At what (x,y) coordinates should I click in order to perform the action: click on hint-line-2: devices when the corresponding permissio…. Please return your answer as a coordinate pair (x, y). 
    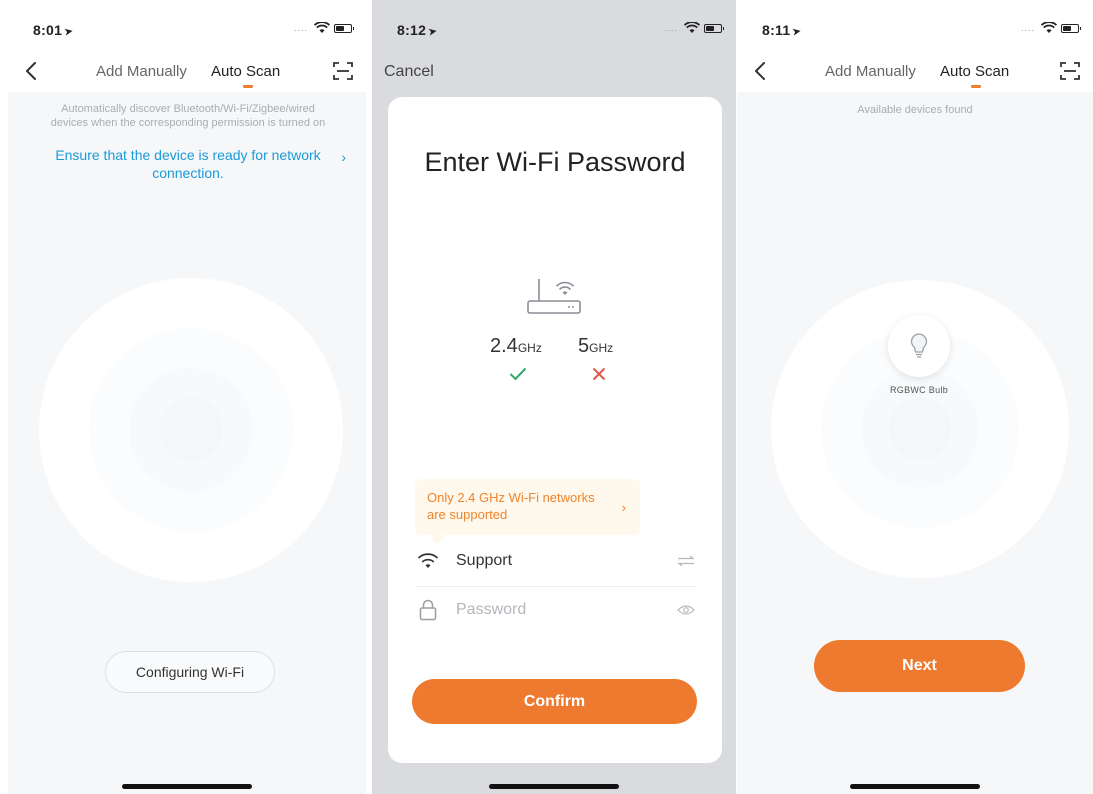
    Looking at the image, I should click on (188, 123).